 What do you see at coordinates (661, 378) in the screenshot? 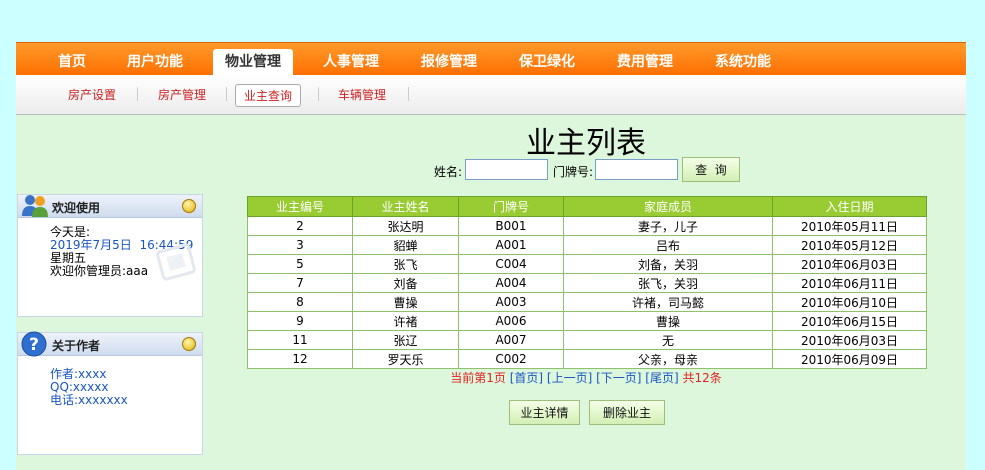
I see `pager-last-link: [尾页]` at bounding box center [661, 378].